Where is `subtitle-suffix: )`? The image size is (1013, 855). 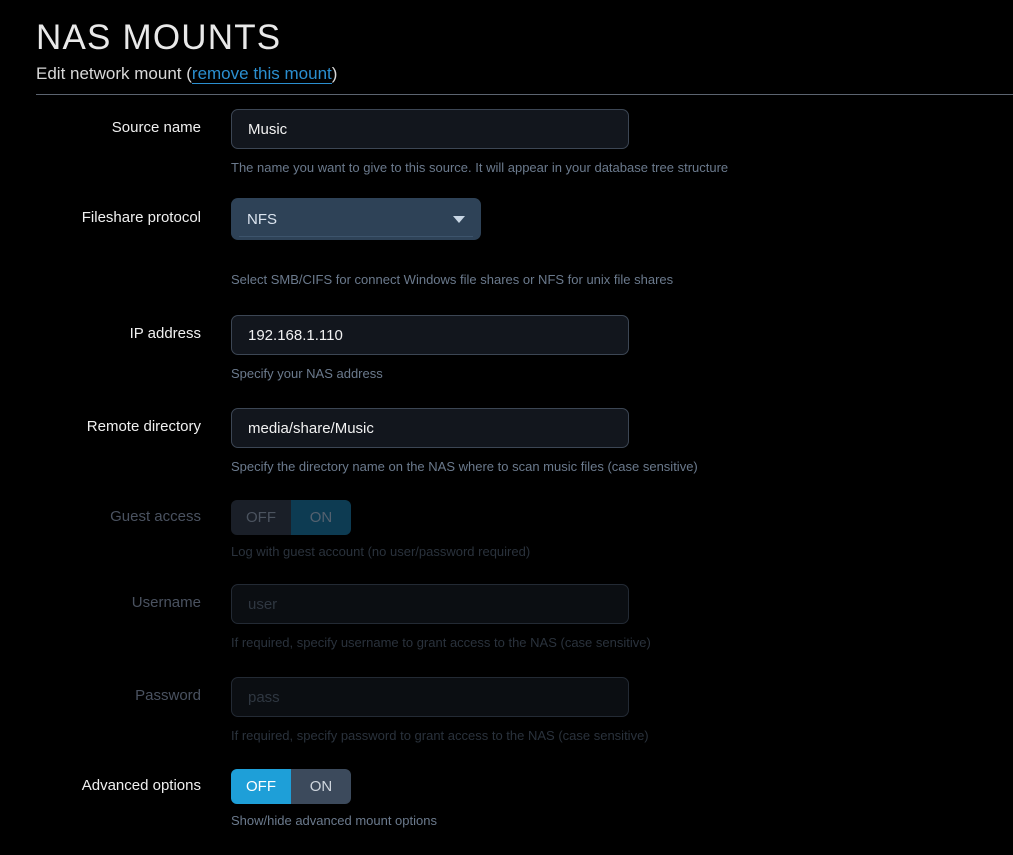
subtitle-suffix: ) is located at coordinates (334, 73).